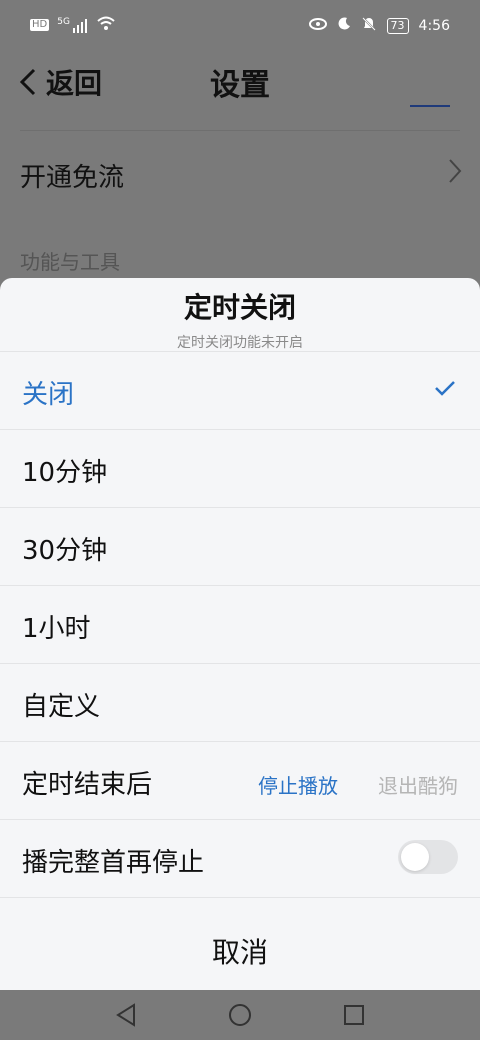  I want to click on eye-icon, so click(317, 26).